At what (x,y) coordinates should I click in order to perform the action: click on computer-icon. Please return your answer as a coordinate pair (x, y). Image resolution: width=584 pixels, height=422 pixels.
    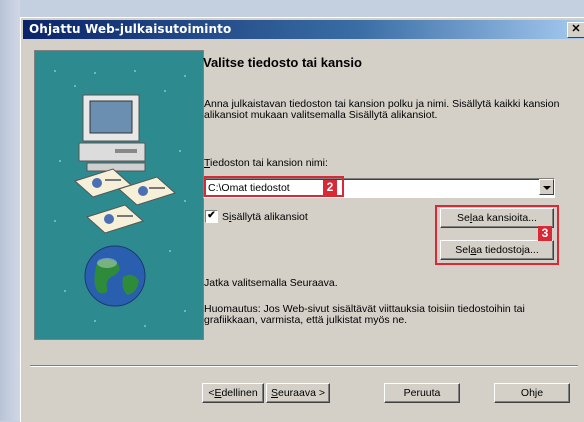
    Looking at the image, I should click on (112, 133).